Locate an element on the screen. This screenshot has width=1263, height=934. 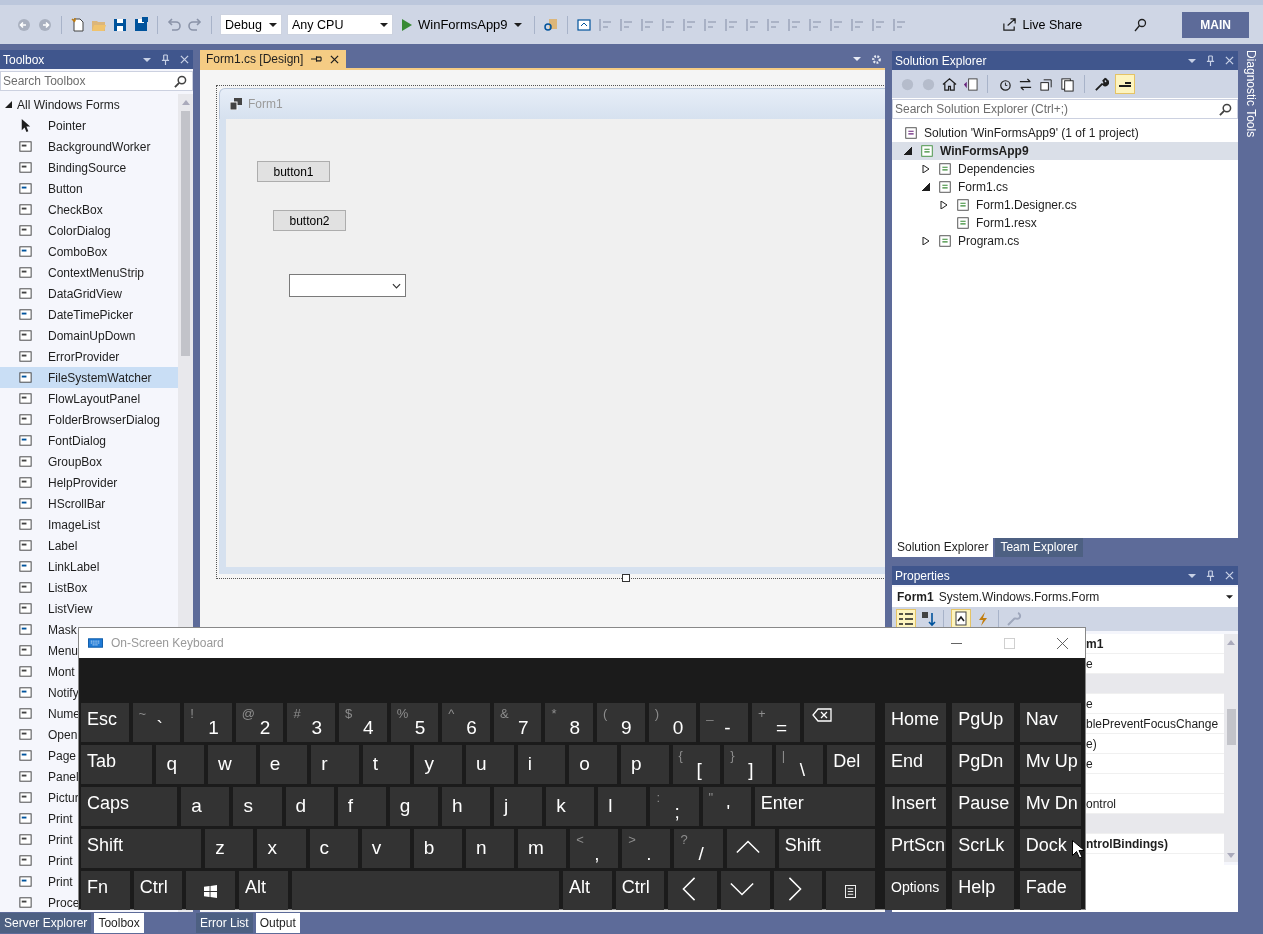
property-value: blePreventFocusChange is located at coordinates (1152, 723).